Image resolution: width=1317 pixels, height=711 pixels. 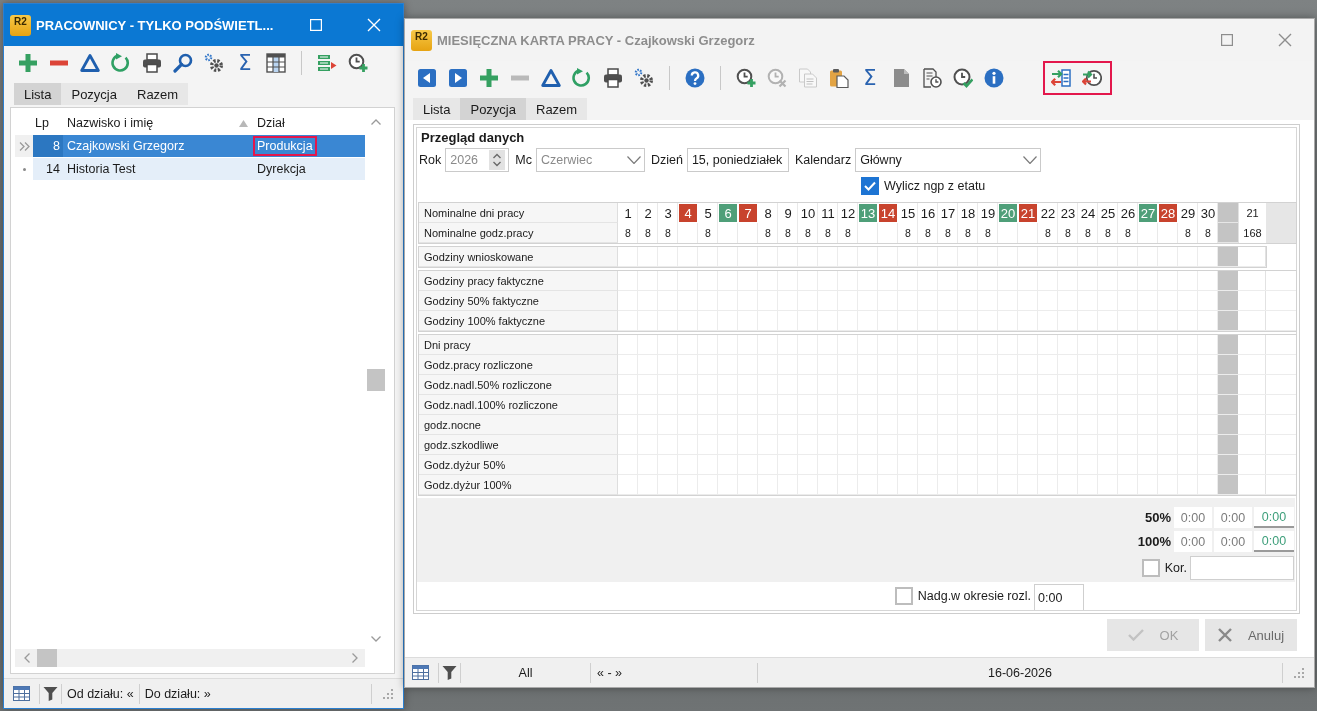 I want to click on row-label: Godziny 100% faktyczne, so click(x=518, y=321).